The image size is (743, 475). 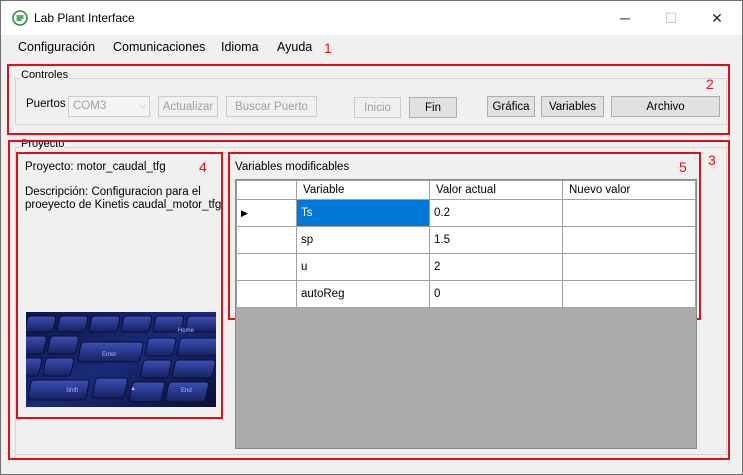 I want to click on inicio-button: Inicio, so click(x=377, y=107).